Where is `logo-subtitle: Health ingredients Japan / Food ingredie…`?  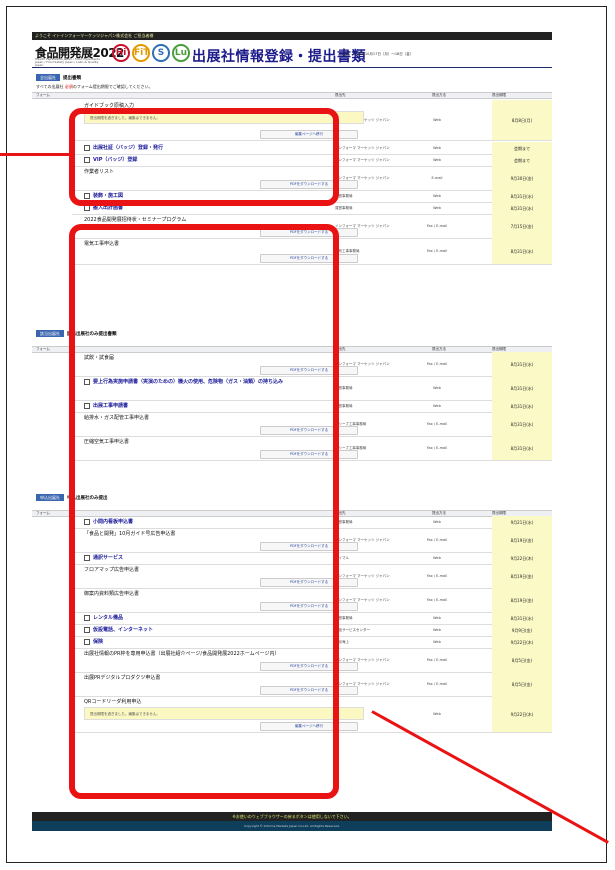 logo-subtitle: Health ingredients Japan / Food ingredie… is located at coordinates (67, 62).